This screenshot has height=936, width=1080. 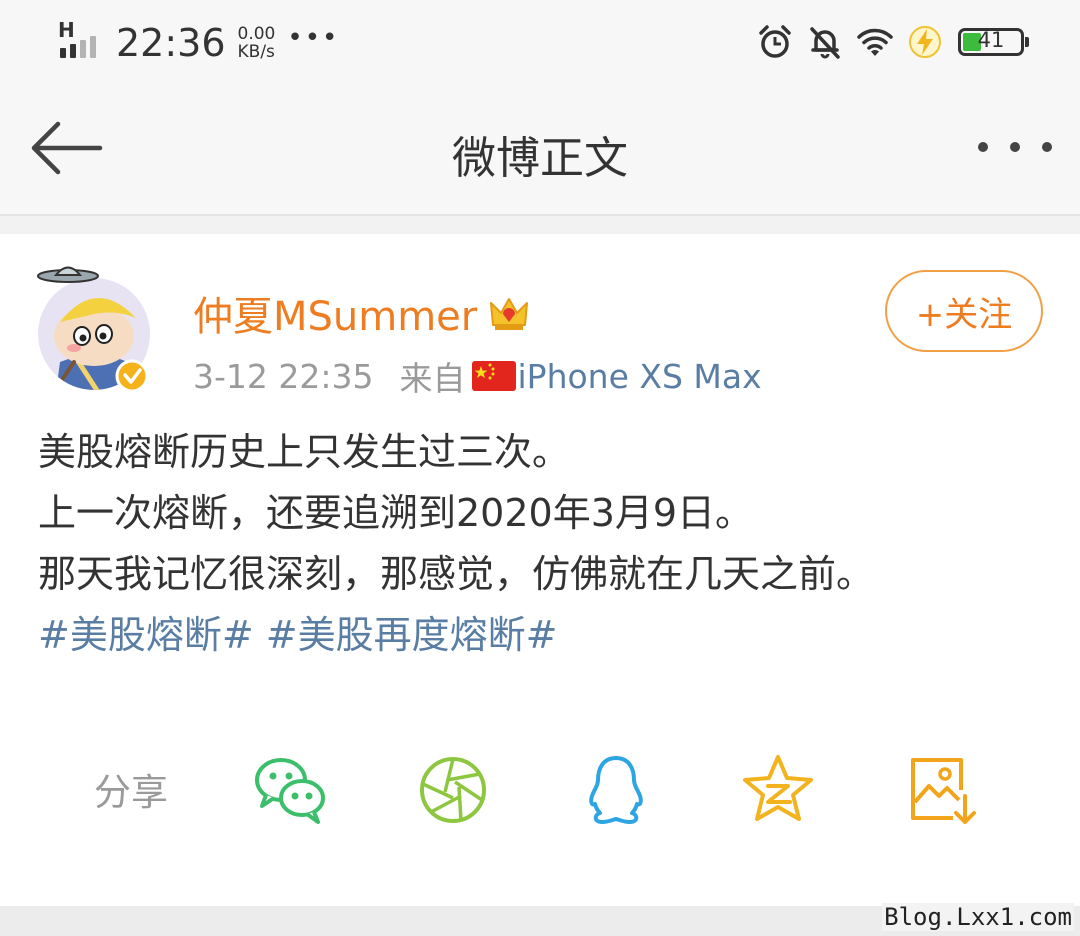 What do you see at coordinates (256, 52) in the screenshot?
I see `network-speed-unit: KB/s` at bounding box center [256, 52].